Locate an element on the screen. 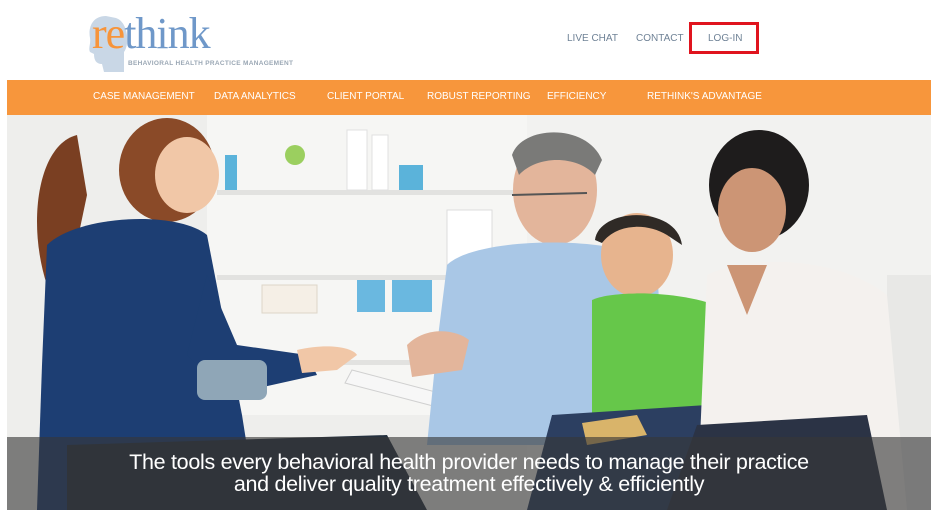 The image size is (931, 510). nav-item-data-analytics: DATA ANALYTICS is located at coordinates (255, 97).